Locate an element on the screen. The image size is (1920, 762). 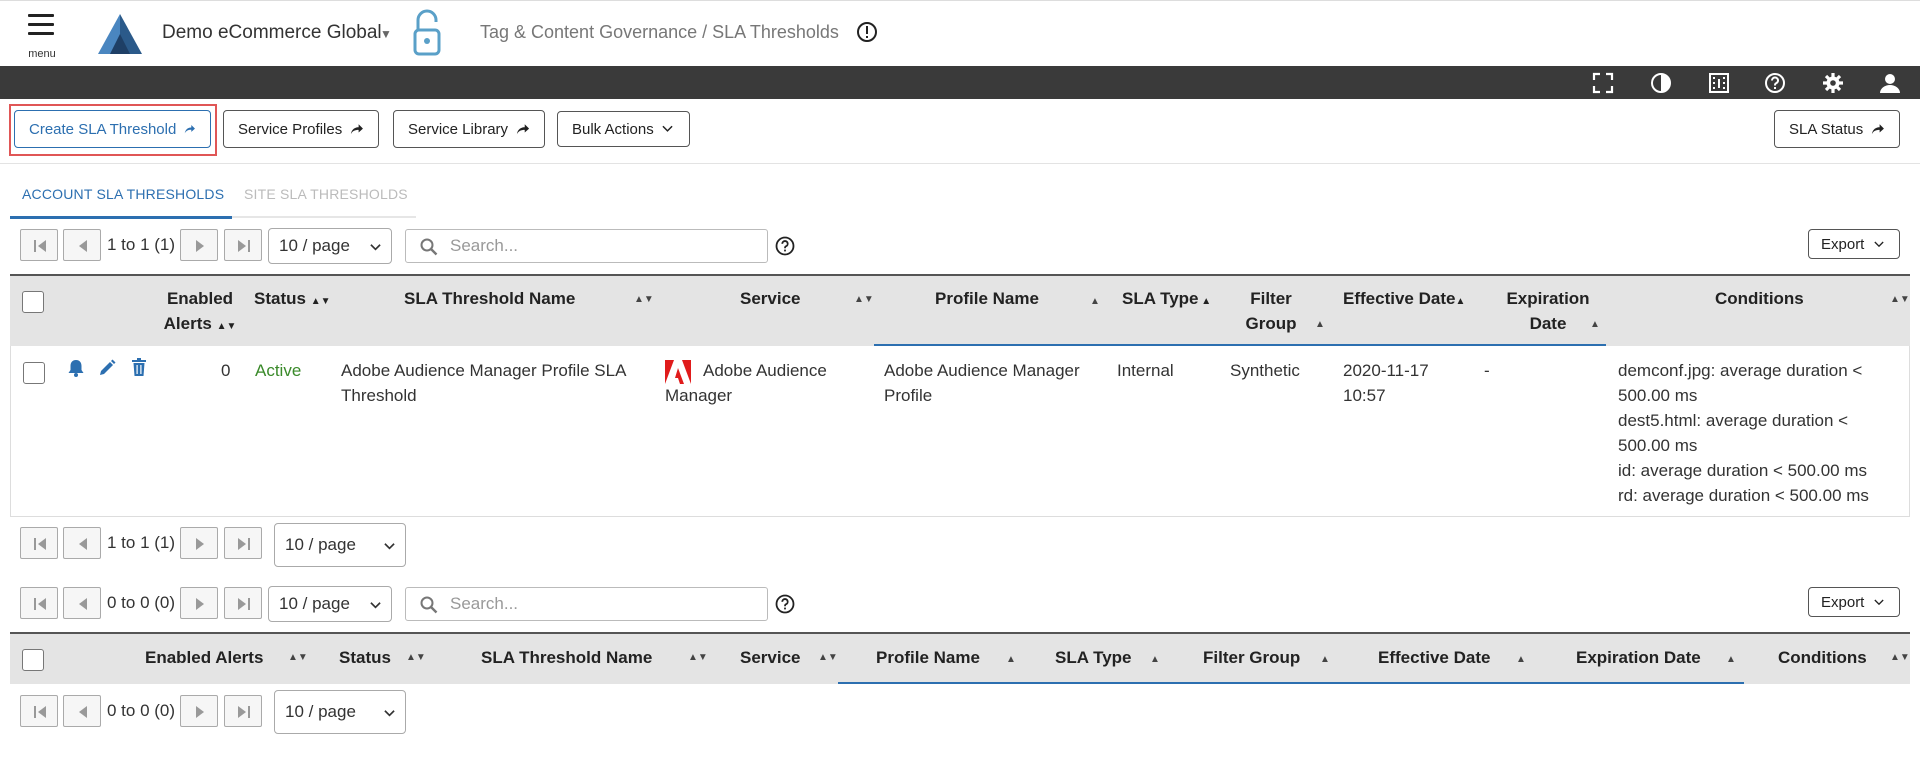
next-page-icon is located at coordinates (200, 246).